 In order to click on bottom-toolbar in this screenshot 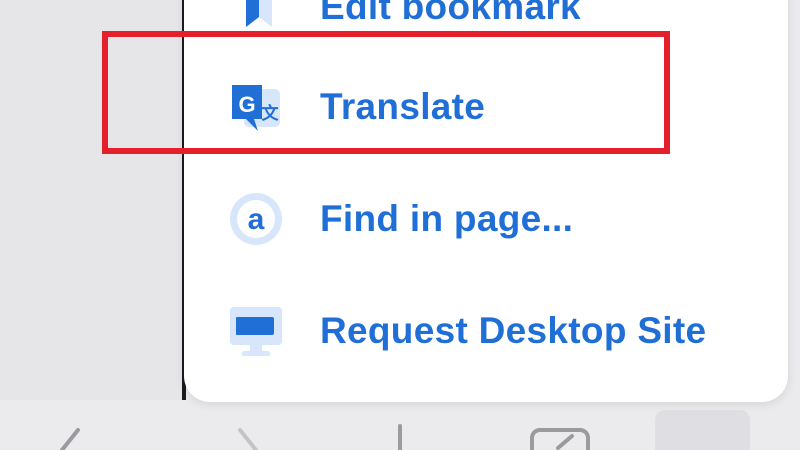, I will do `click(400, 425)`.